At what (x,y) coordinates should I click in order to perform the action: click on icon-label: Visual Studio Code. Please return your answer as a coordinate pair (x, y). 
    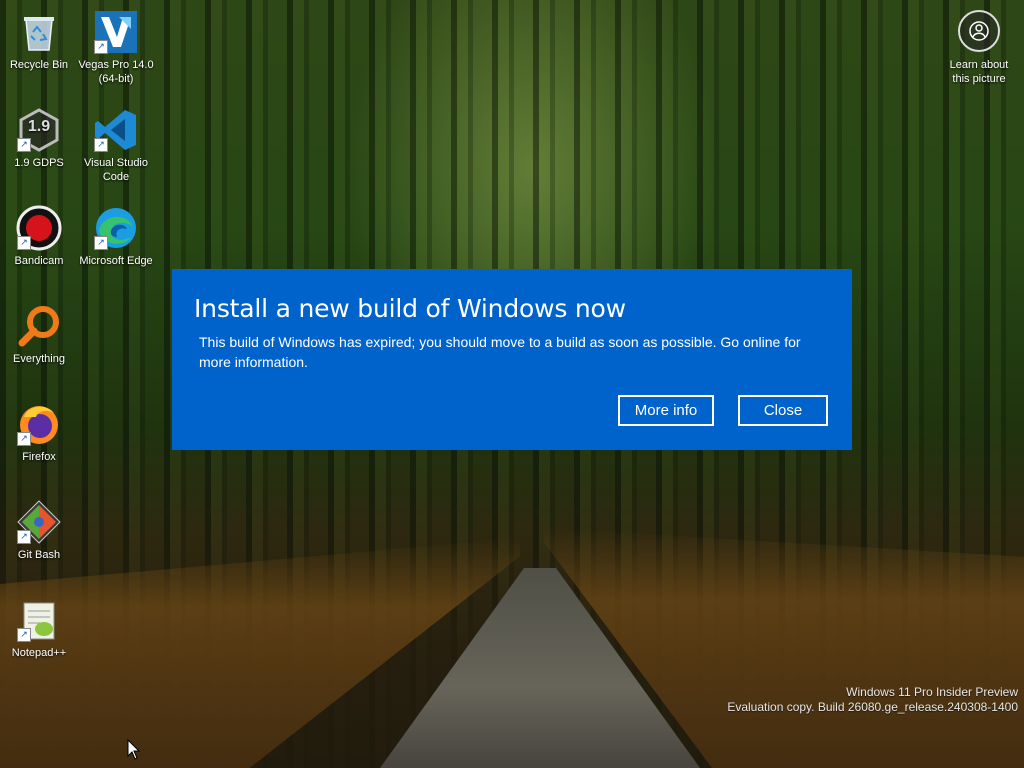
    Looking at the image, I should click on (115, 170).